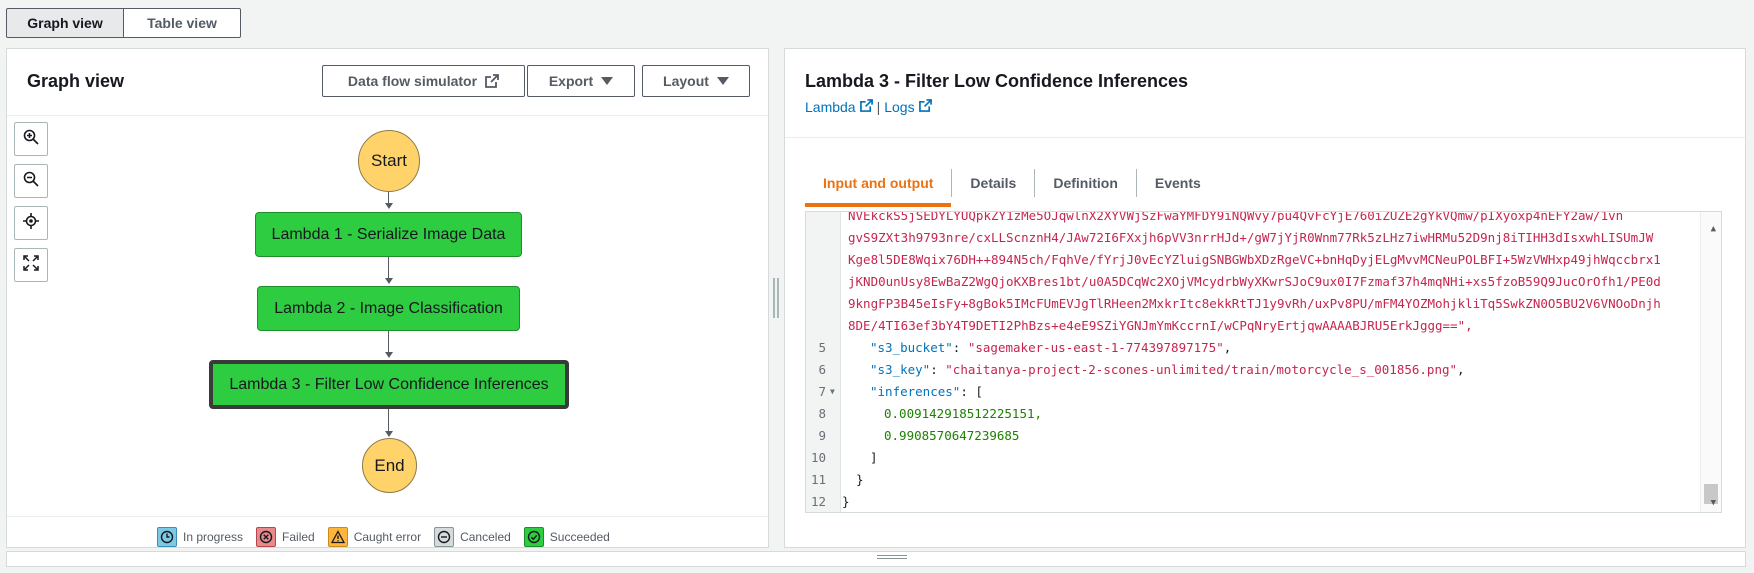 The image size is (1754, 573). I want to click on center-graph-button, so click(31, 223).